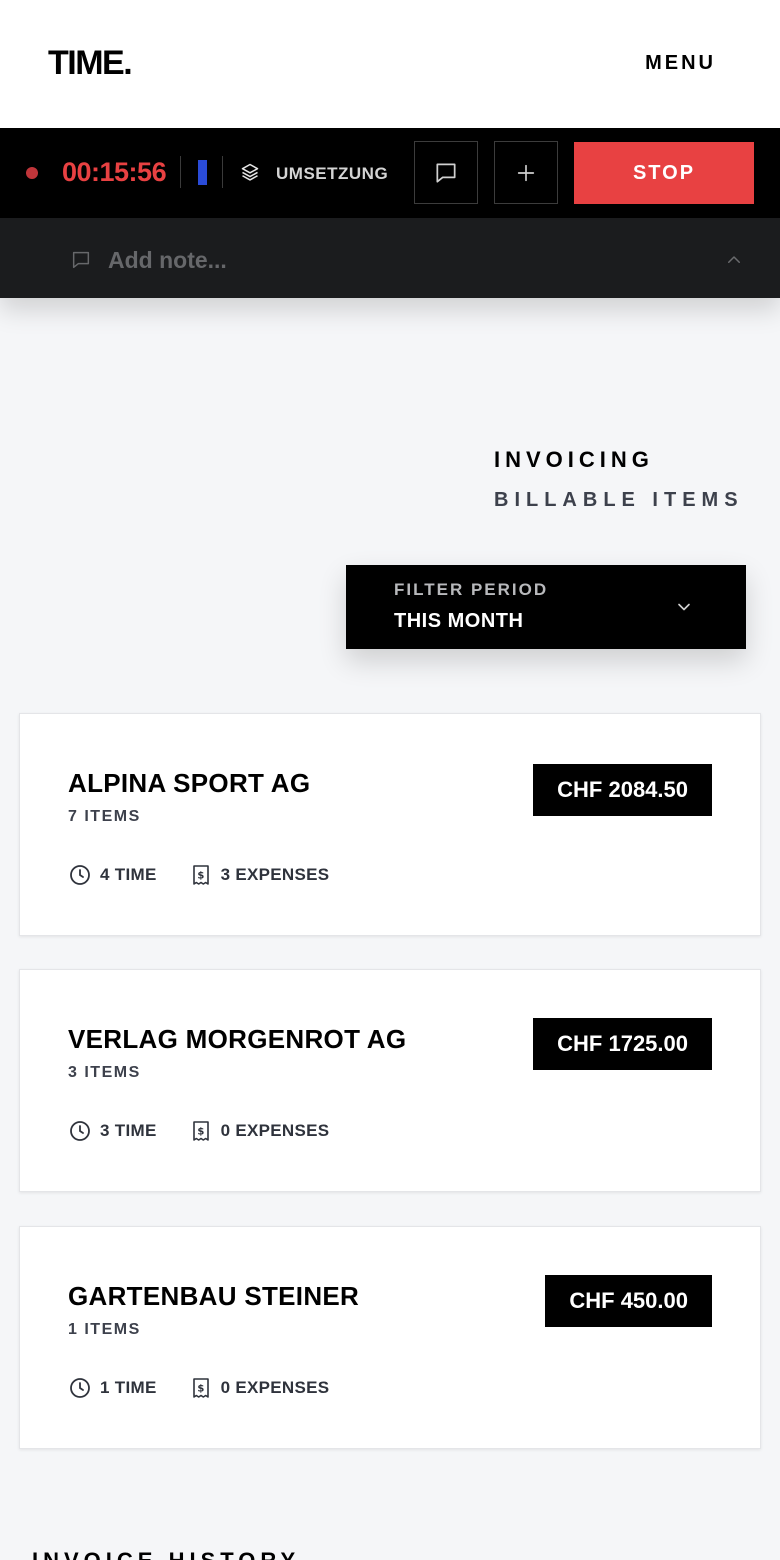 The image size is (780, 1560). Describe the element at coordinates (574, 459) in the screenshot. I see `page-title: INVOICING` at that location.